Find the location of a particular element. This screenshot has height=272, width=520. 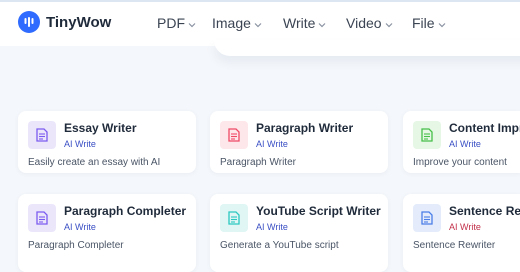

brand-logo: TinyWow is located at coordinates (64, 22).